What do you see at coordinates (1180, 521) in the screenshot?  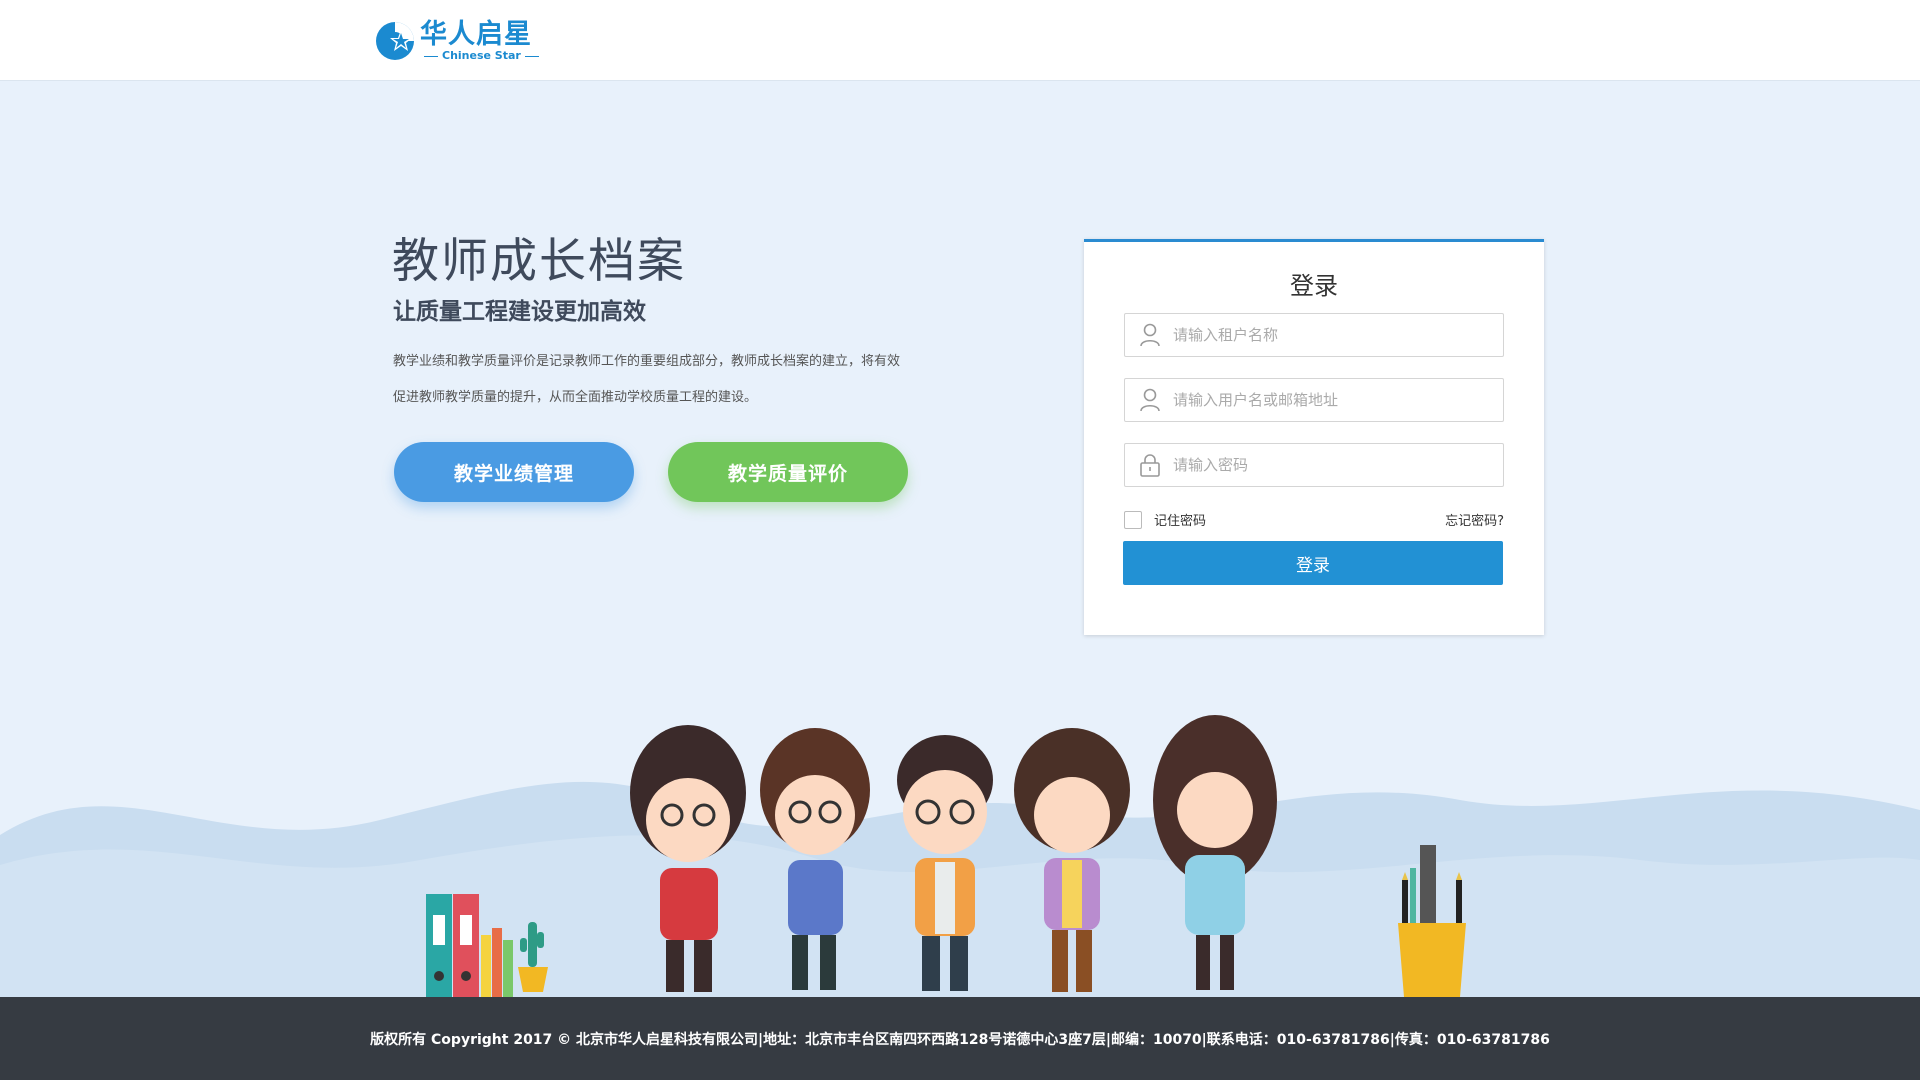 I see `remember-label: 记住密码` at bounding box center [1180, 521].